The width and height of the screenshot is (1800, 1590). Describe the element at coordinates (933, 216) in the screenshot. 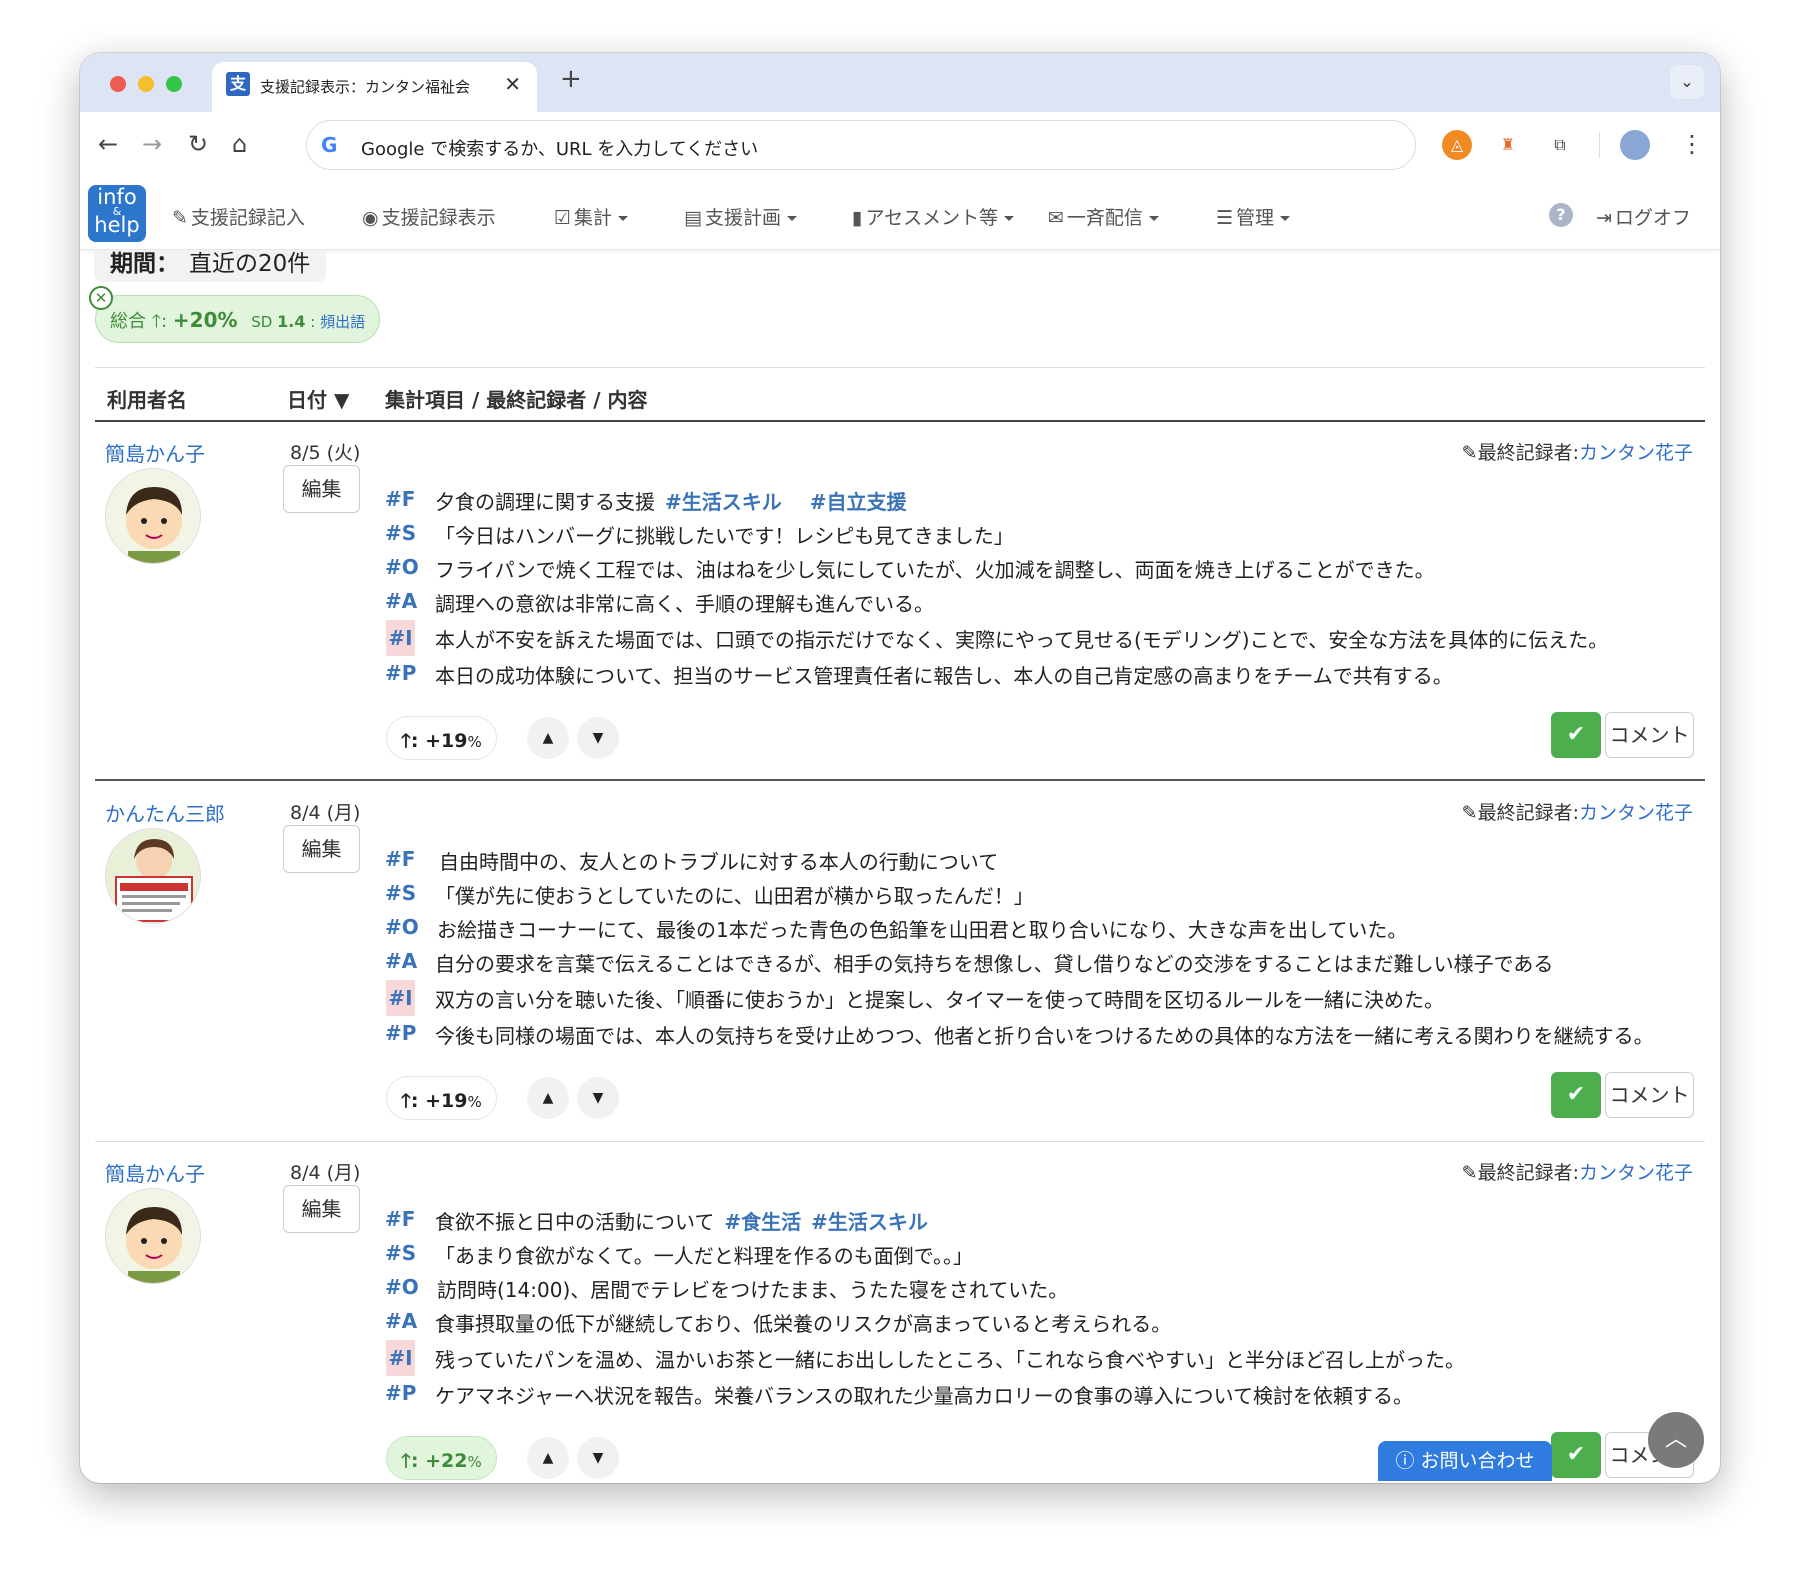

I see `nav-assessment: ▮ アセスメント等` at that location.